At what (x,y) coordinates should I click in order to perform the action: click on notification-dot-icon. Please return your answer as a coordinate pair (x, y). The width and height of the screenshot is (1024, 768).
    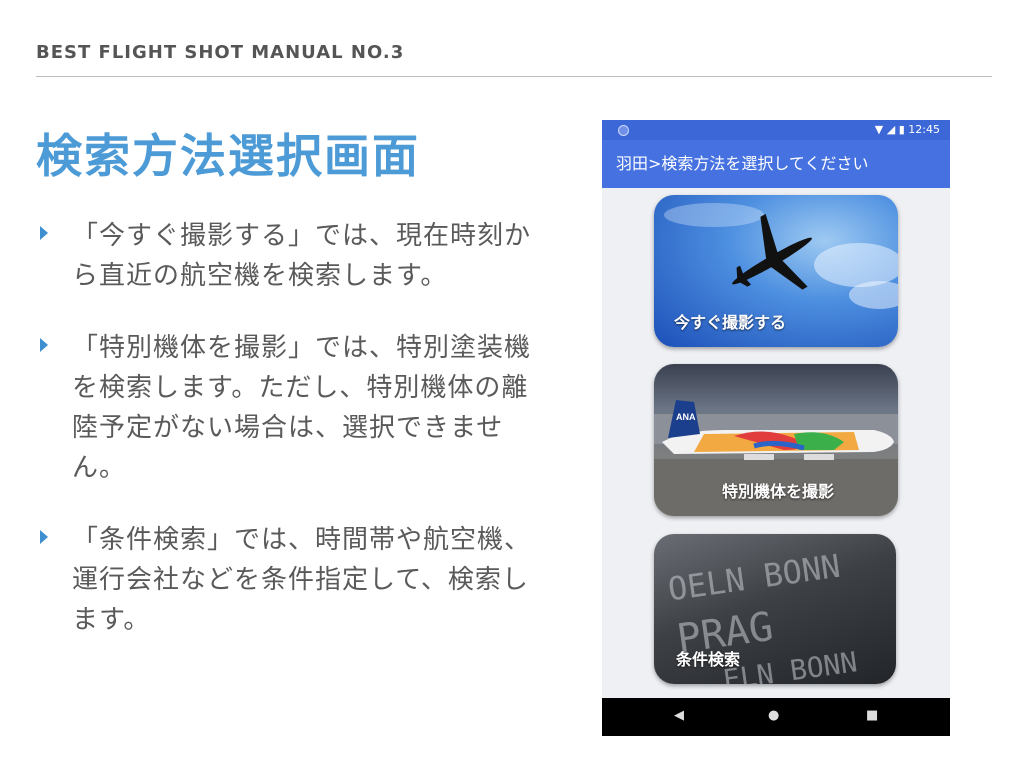
    Looking at the image, I should click on (623, 130).